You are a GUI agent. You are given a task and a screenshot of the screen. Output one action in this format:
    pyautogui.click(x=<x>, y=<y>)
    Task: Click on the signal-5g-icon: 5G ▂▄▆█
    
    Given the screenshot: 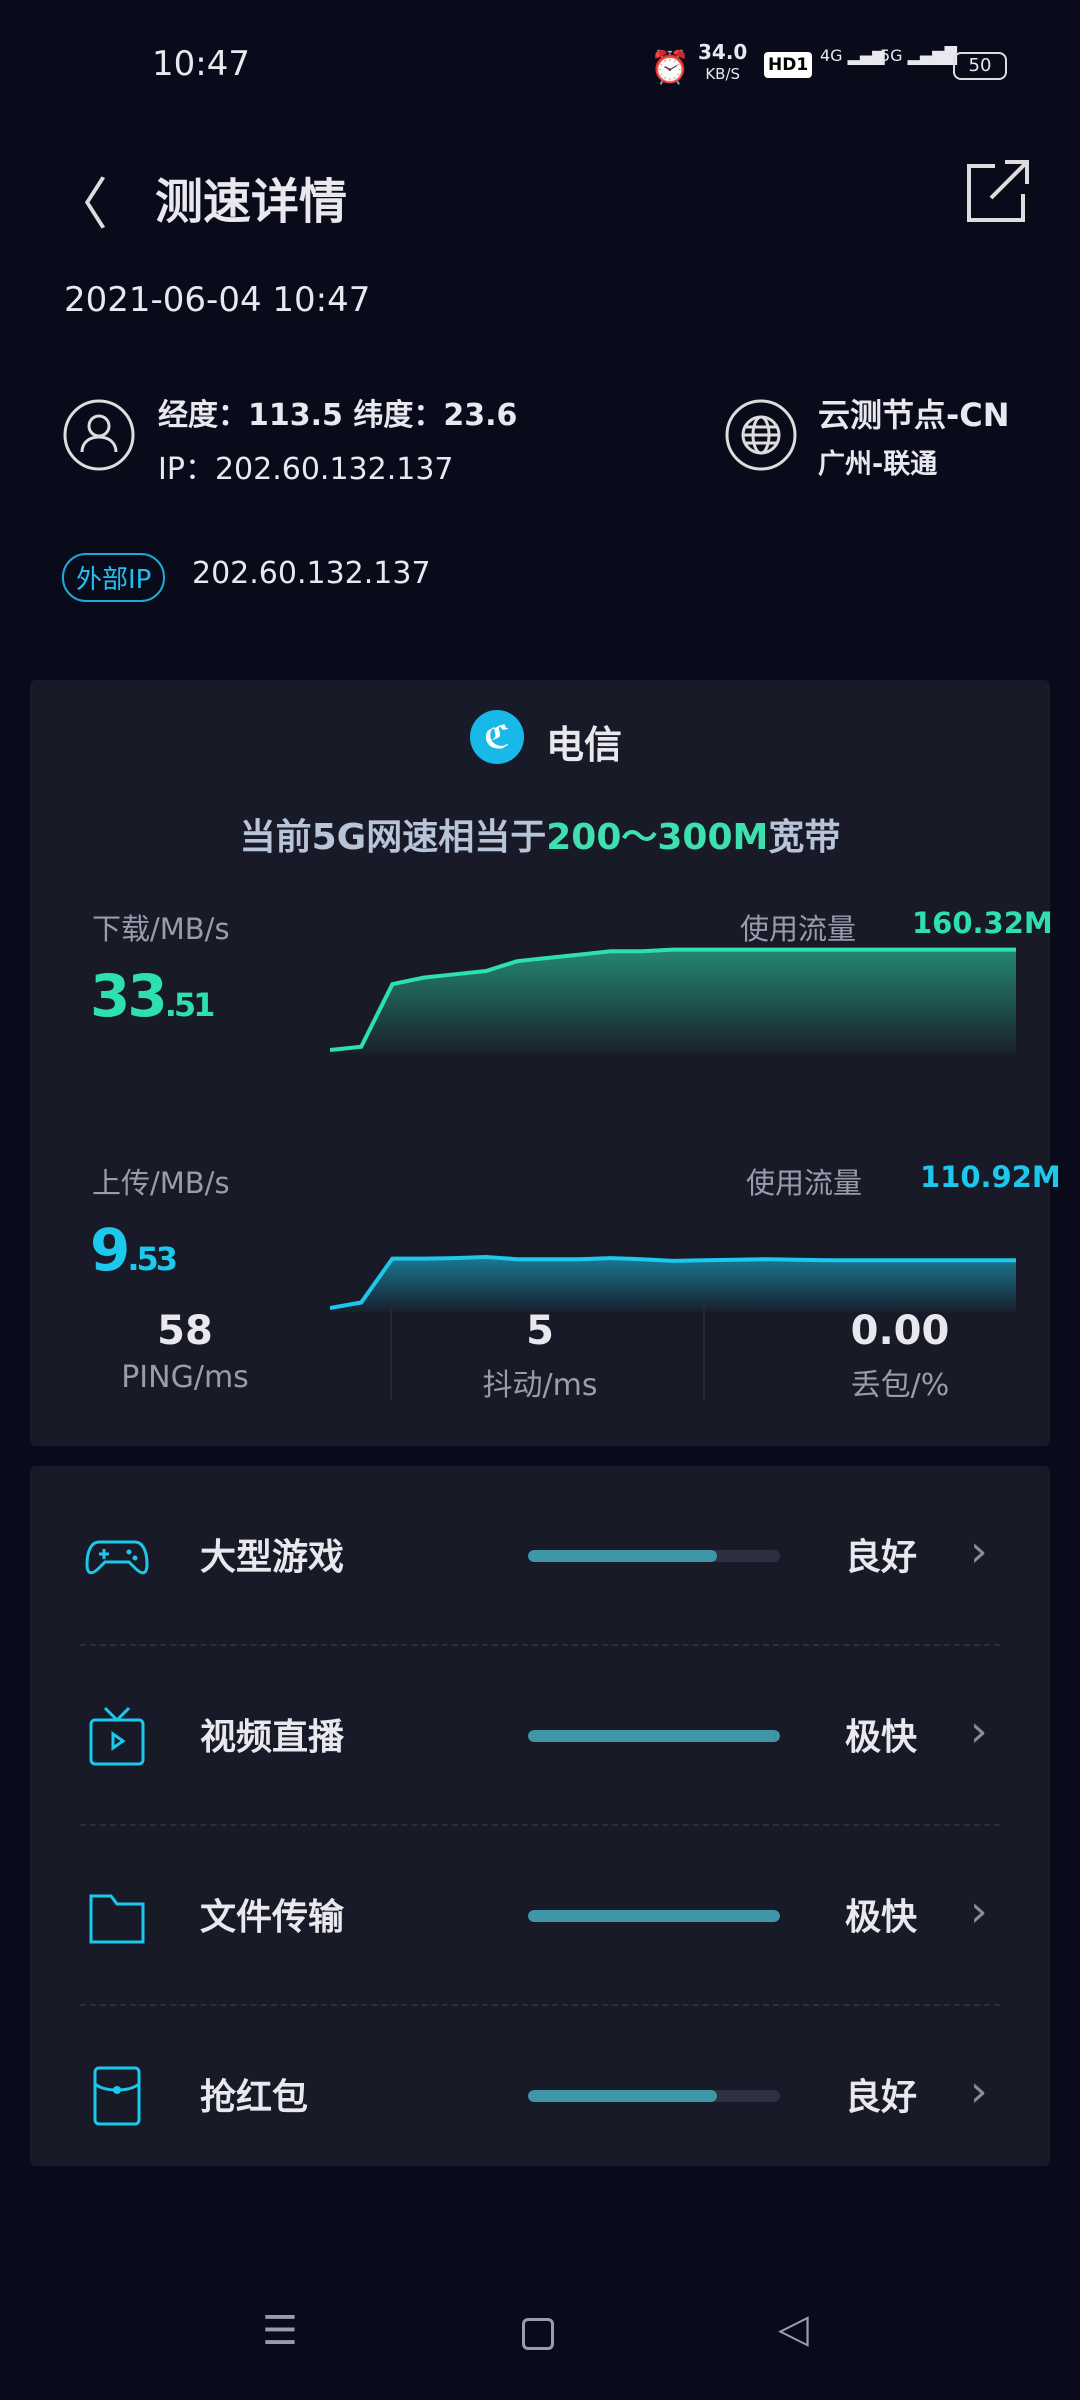 What is the action you would take?
    pyautogui.click(x=918, y=55)
    